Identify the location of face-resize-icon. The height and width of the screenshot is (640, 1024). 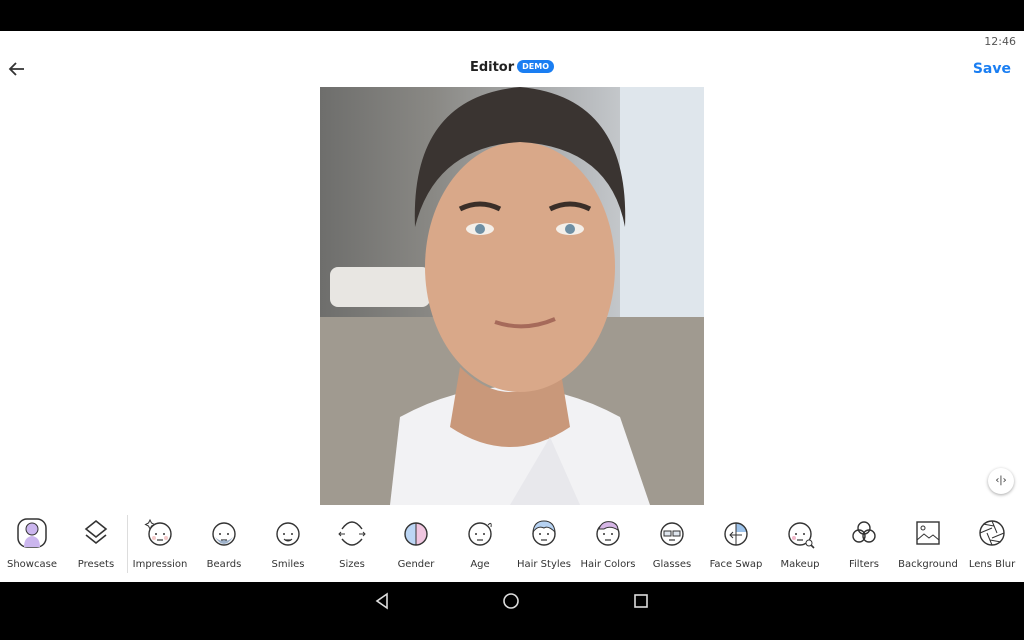
(352, 533).